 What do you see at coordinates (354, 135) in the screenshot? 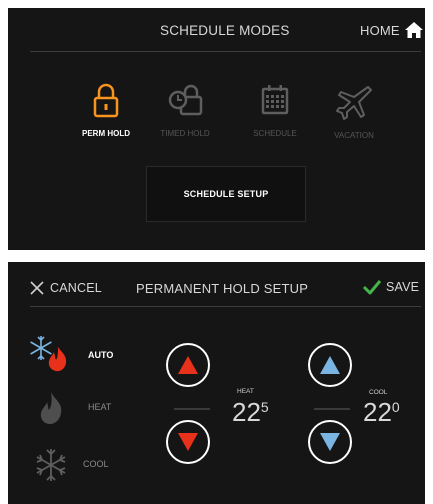
I see `mode-label-vacation: VACATION` at bounding box center [354, 135].